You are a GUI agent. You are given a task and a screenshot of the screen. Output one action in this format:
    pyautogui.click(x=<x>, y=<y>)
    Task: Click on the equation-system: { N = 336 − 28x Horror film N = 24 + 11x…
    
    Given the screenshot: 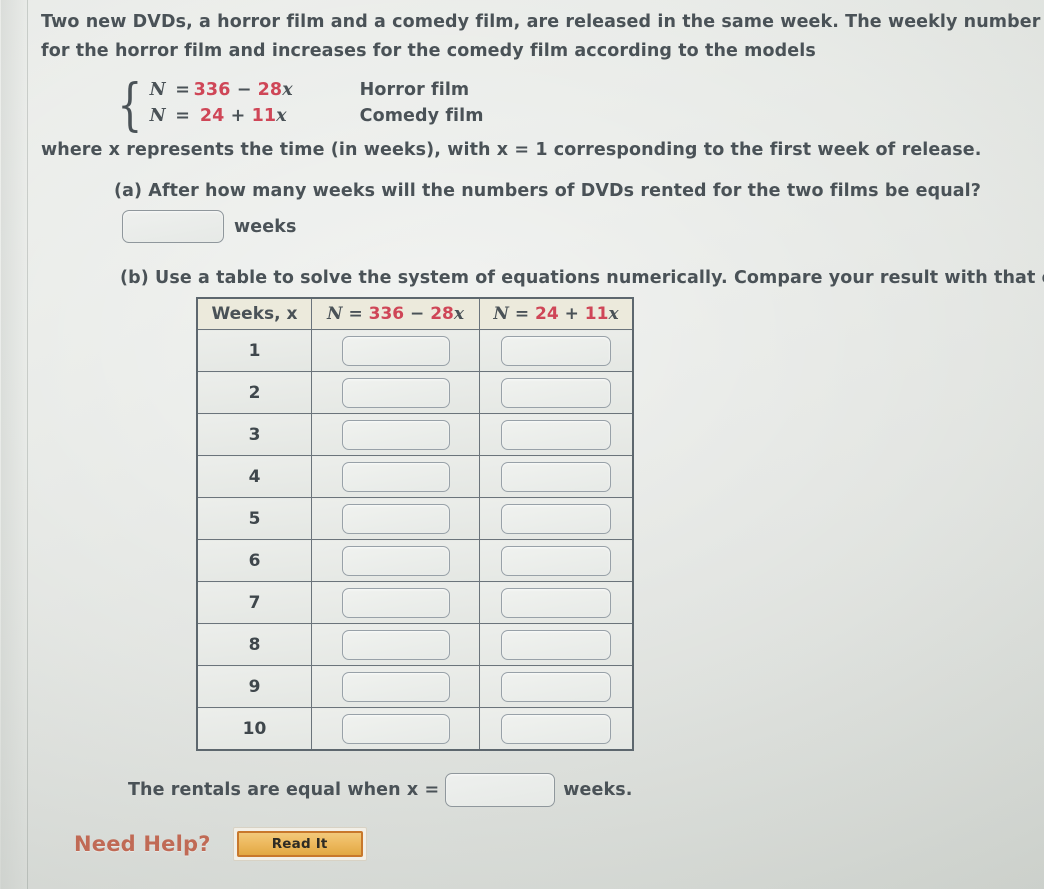 What is the action you would take?
    pyautogui.click(x=298, y=105)
    